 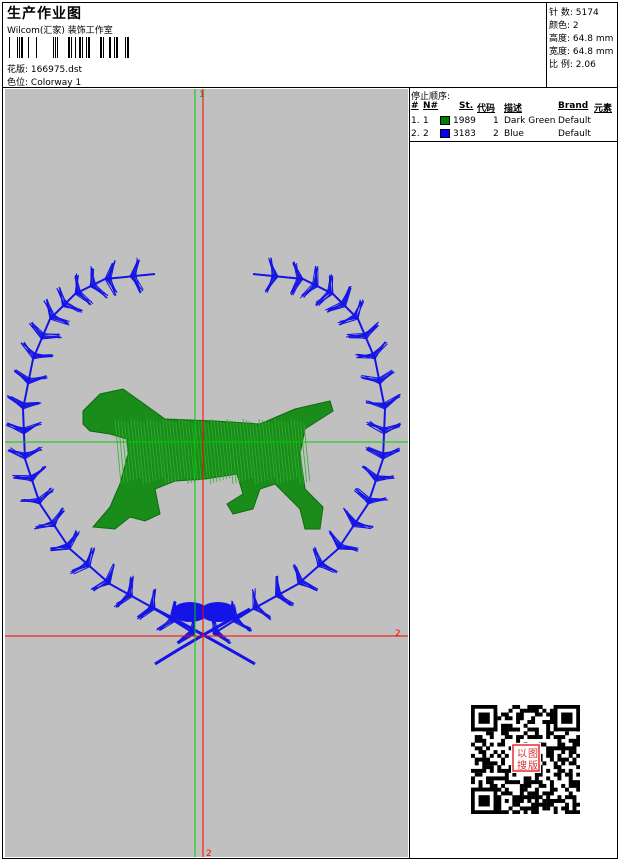 What do you see at coordinates (56, 70) in the screenshot?
I see `pattern-value: 166975.dst` at bounding box center [56, 70].